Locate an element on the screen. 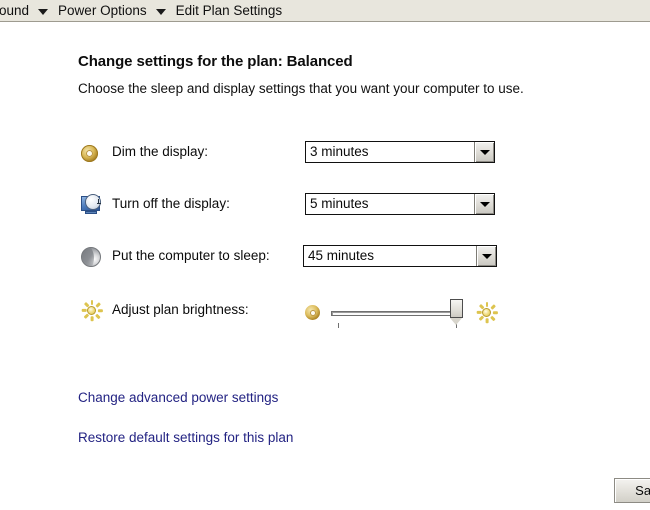 The height and width of the screenshot is (510, 650). link-restore-default-settings: Restore default settings for this plan is located at coordinates (185, 437).